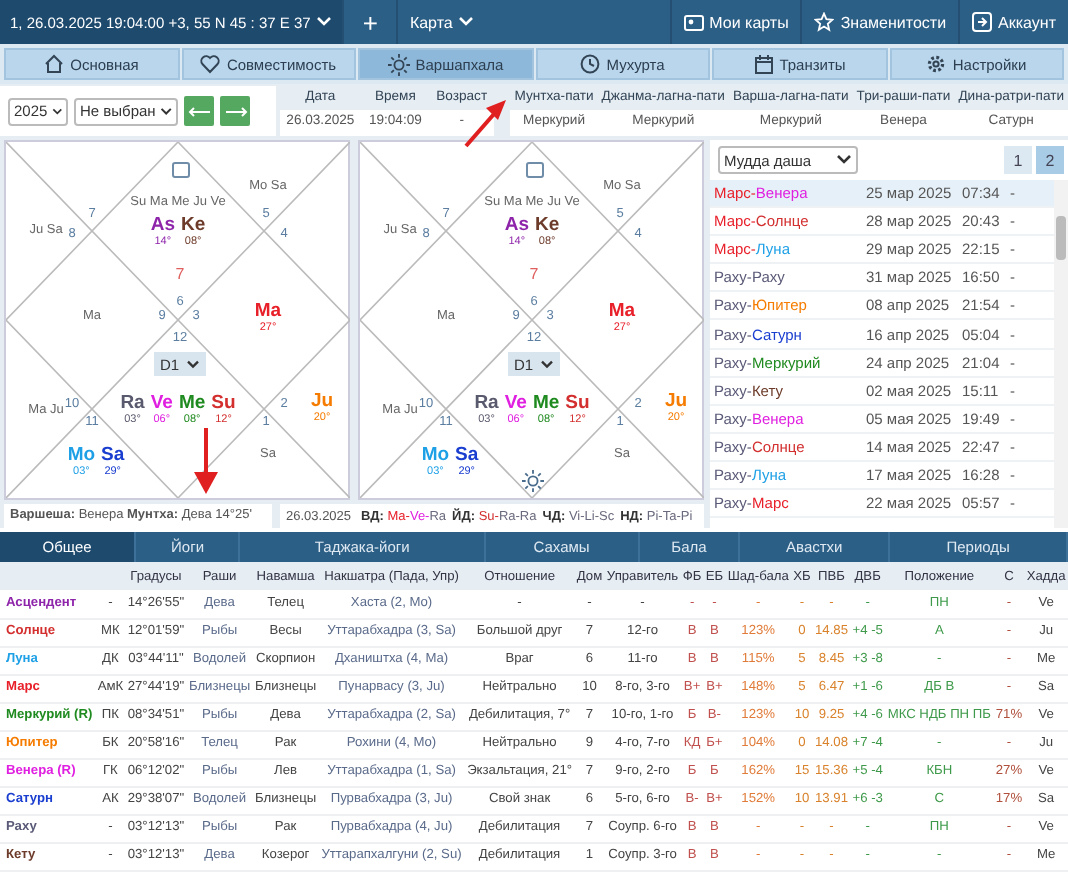  Describe the element at coordinates (1061, 354) in the screenshot. I see `scrollbar` at that location.